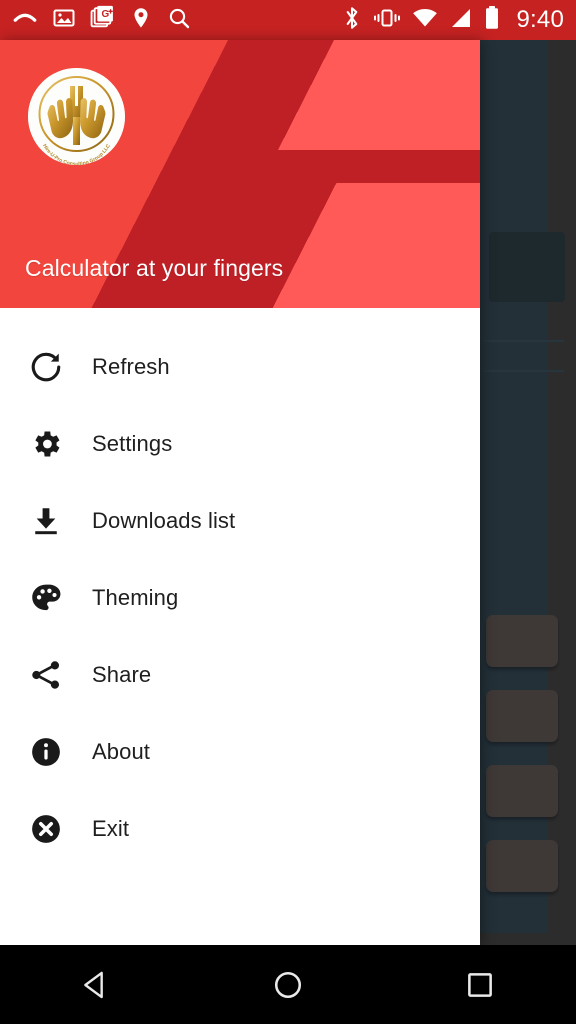  Describe the element at coordinates (105, 14) in the screenshot. I see `svg-text: G` at that location.